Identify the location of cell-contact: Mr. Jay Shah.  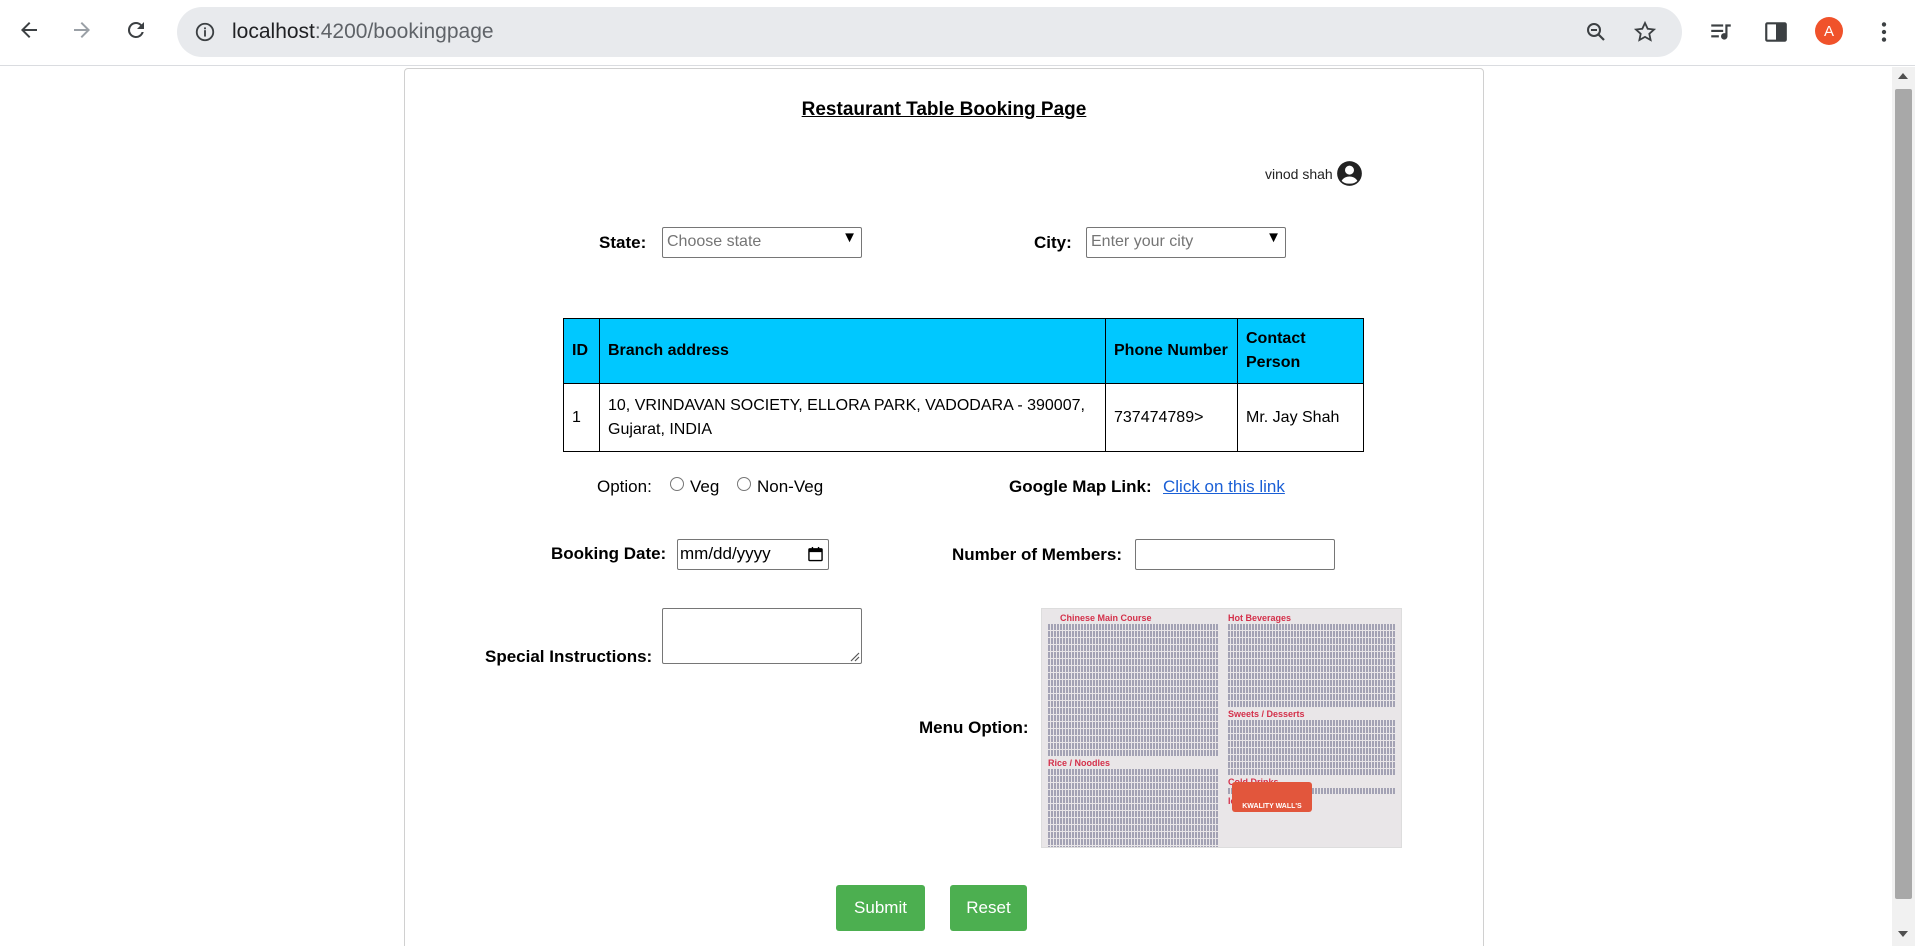
(1300, 417).